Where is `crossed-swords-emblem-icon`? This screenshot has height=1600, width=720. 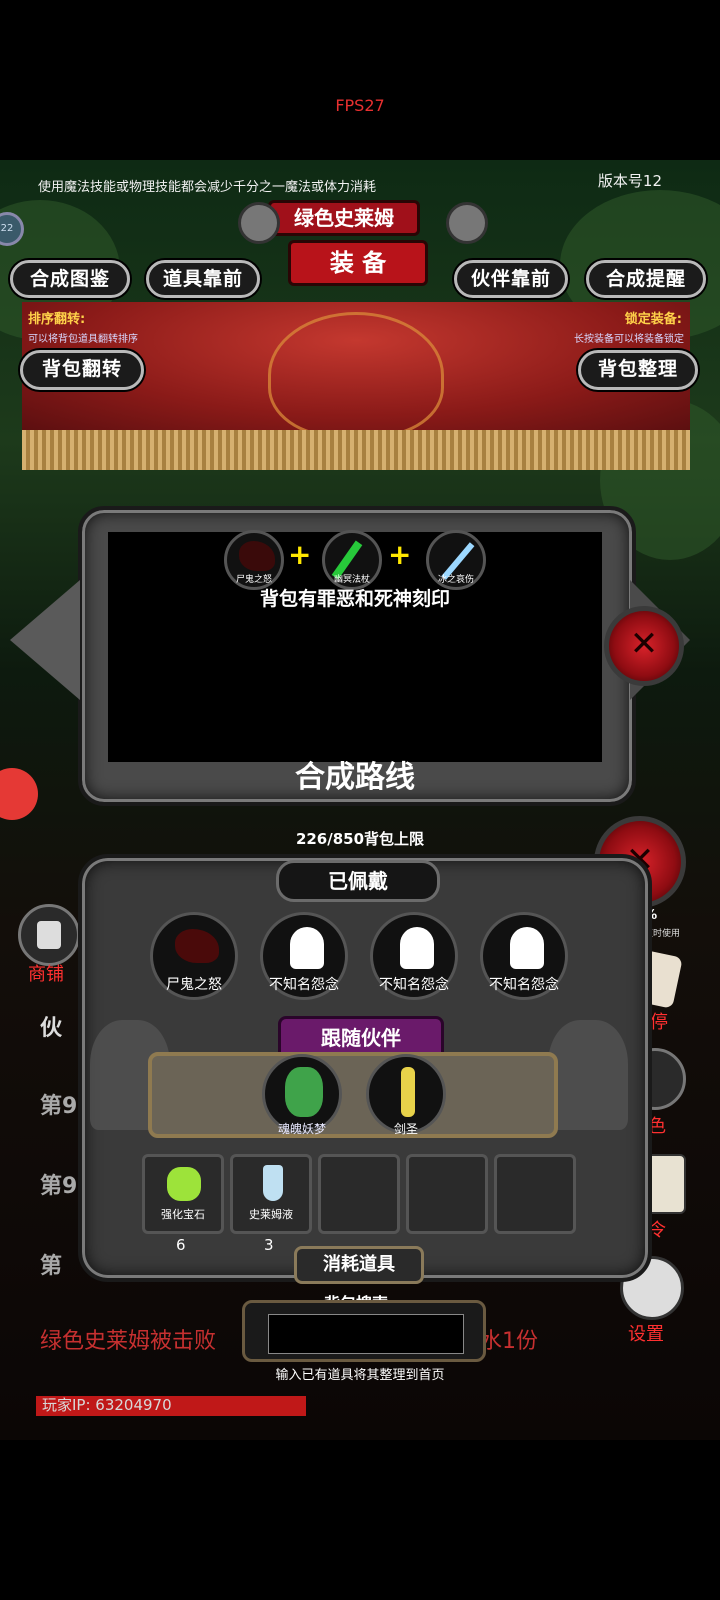 crossed-swords-emblem-icon is located at coordinates (356, 375).